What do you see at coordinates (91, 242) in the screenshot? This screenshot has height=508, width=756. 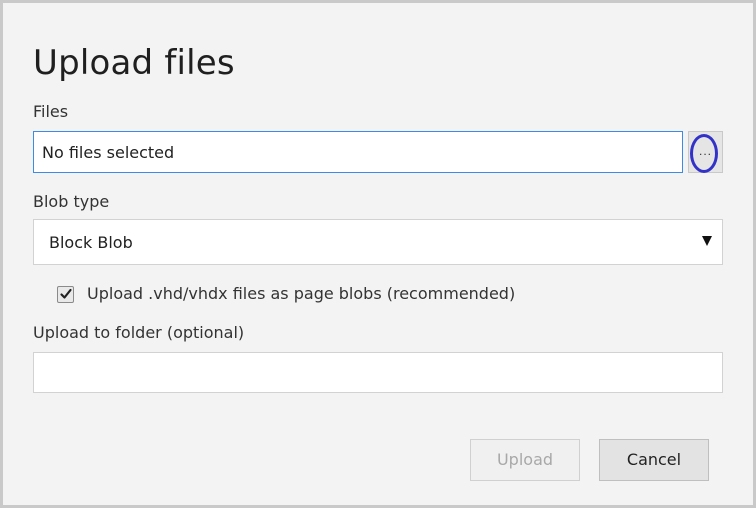 I see `blob-type-selected-value: Block Blob` at bounding box center [91, 242].